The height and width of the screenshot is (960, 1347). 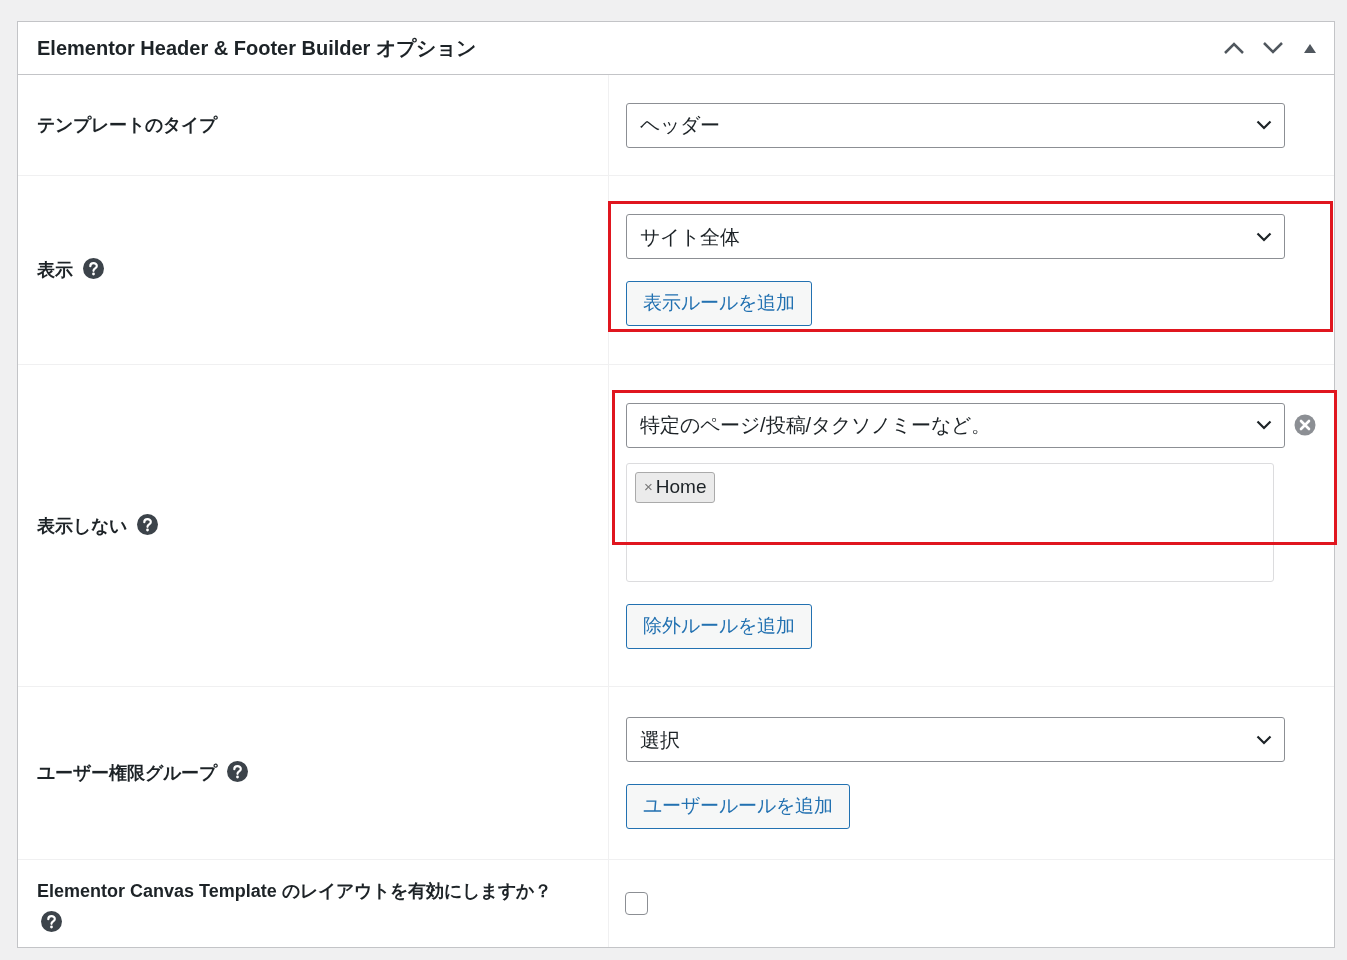 What do you see at coordinates (719, 303) in the screenshot?
I see `add-rule-button: 表示ルールを追加` at bounding box center [719, 303].